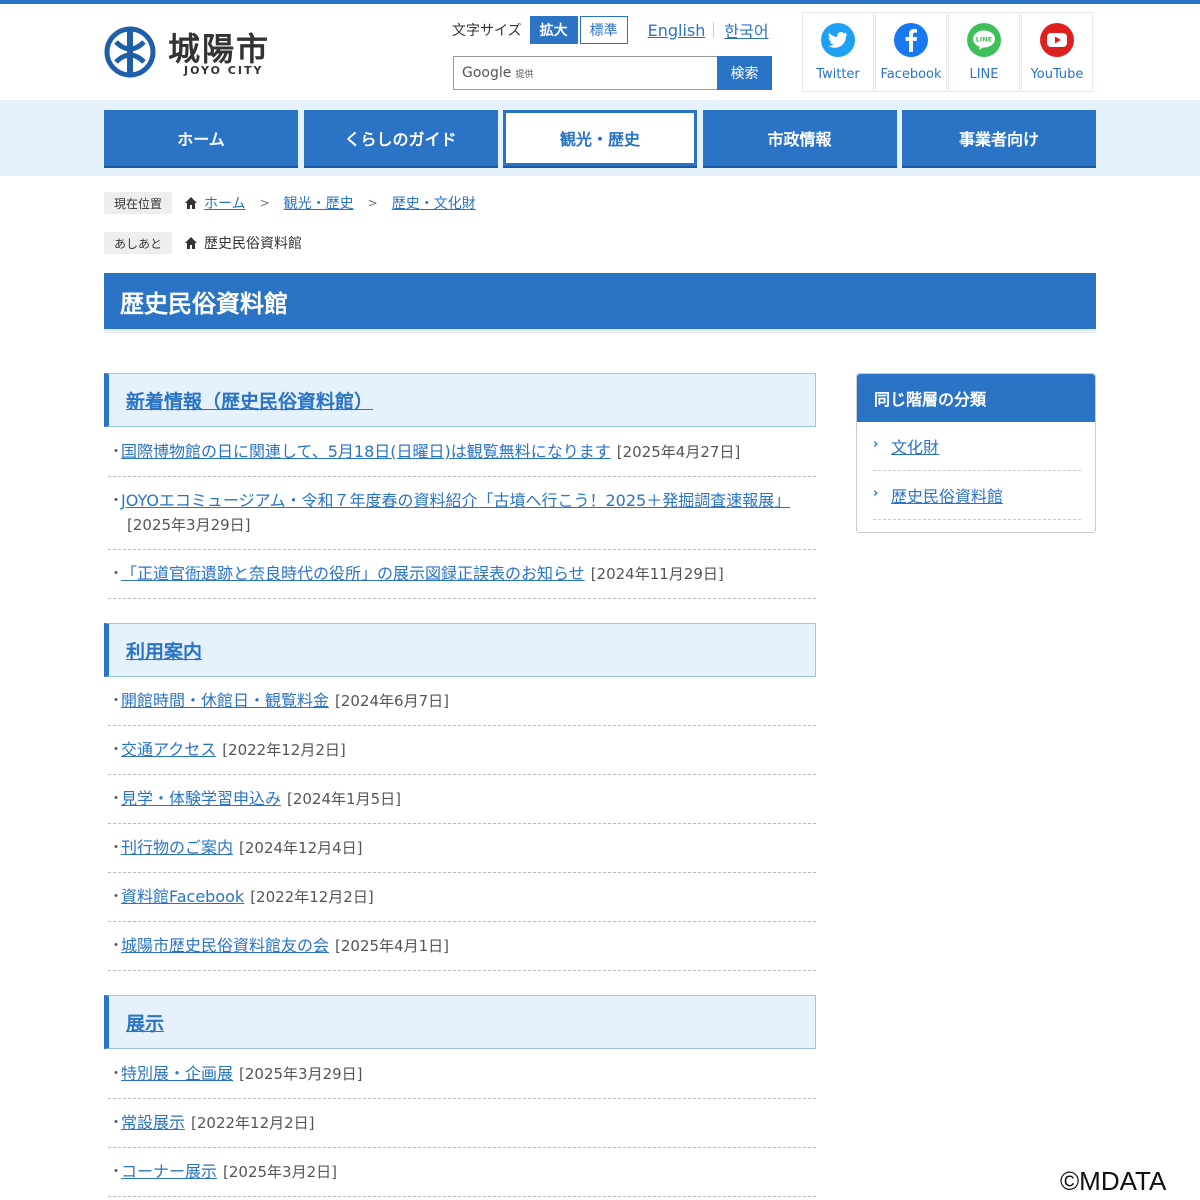  Describe the element at coordinates (911, 74) in the screenshot. I see `social-facebook-label: Facebook` at that location.